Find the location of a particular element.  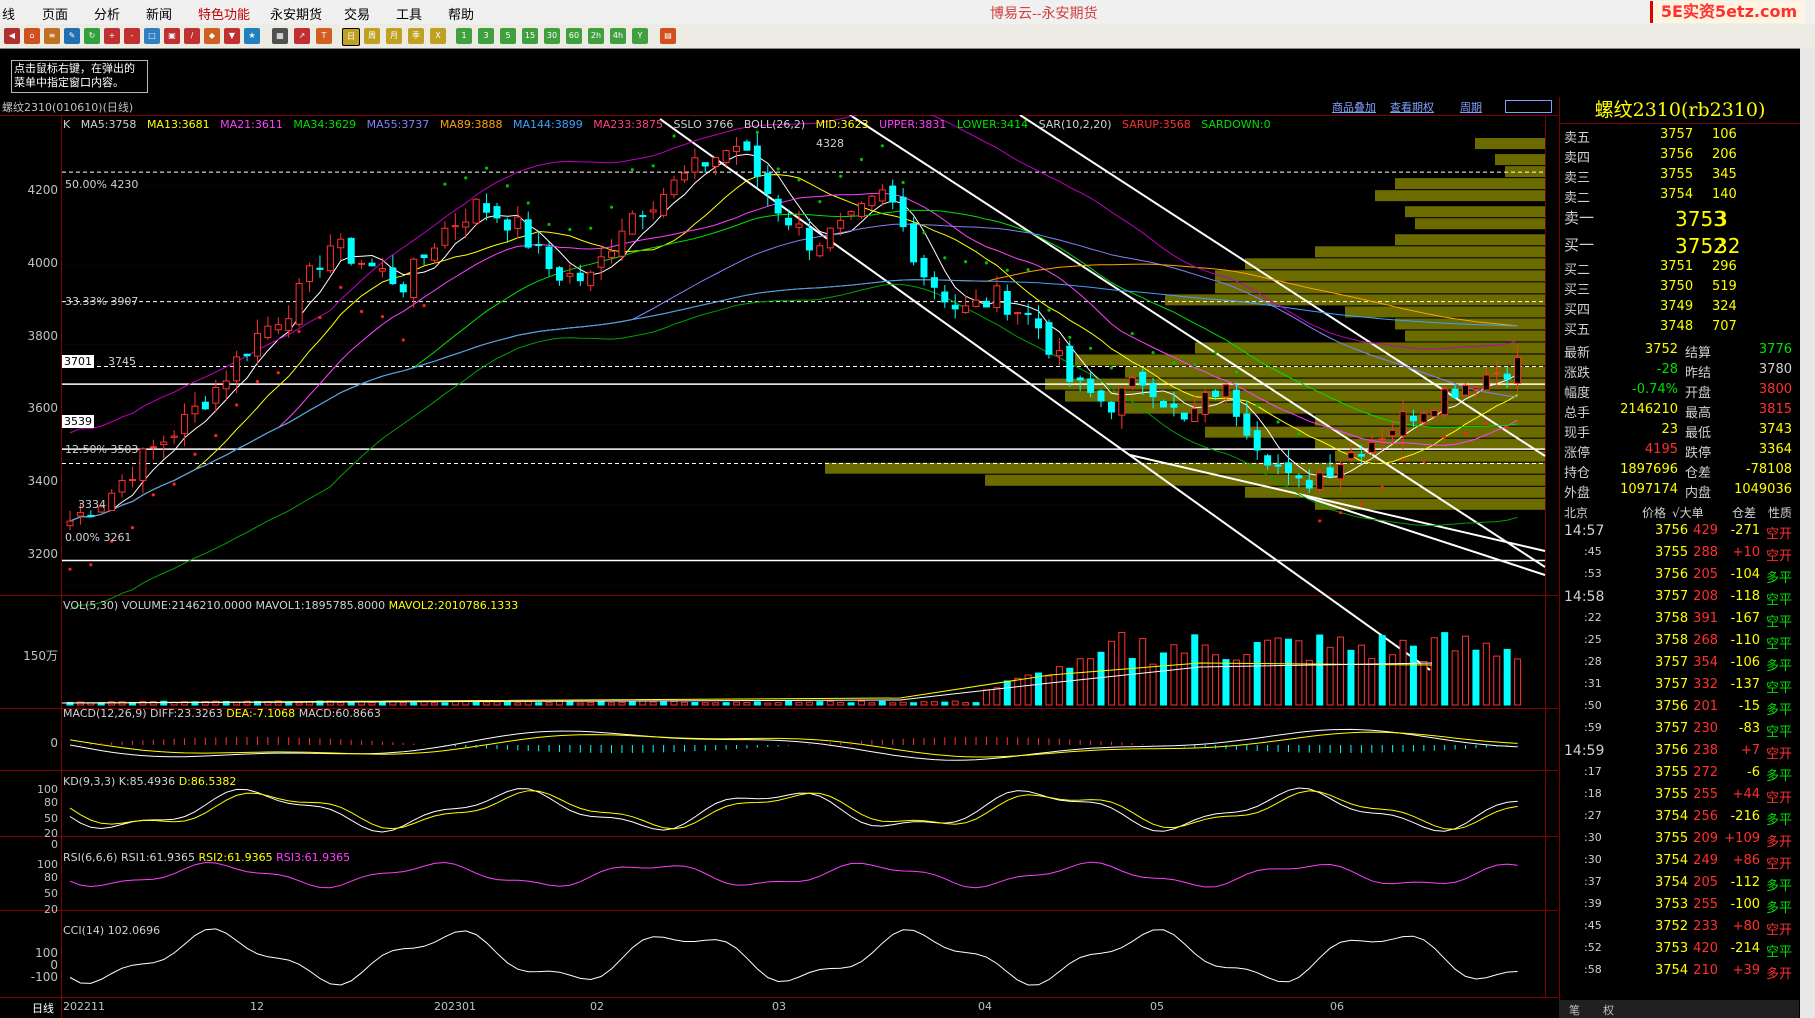

tab-rights: 权 is located at coordinates (1608, 1010).